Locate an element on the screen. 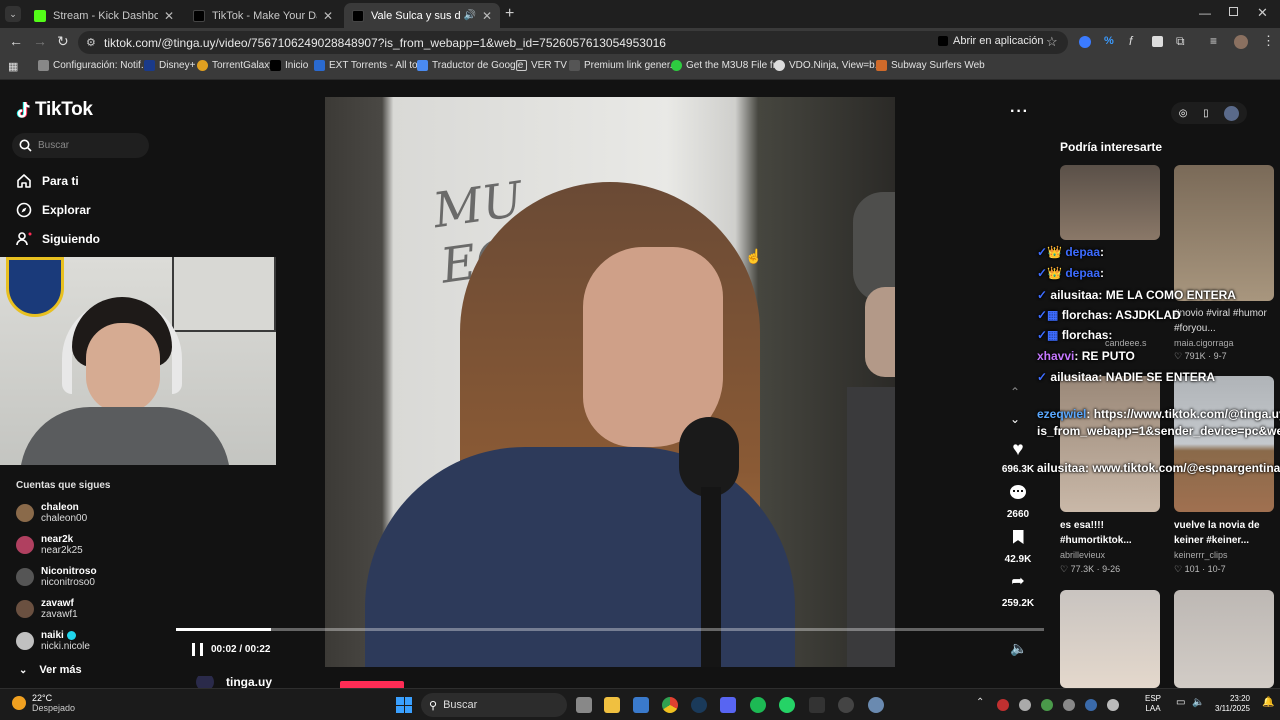 Image resolution: width=1280 pixels, height=720 pixels. tab-tiktok-home: TikTok - Make Your Day ✕ is located at coordinates (263, 15).